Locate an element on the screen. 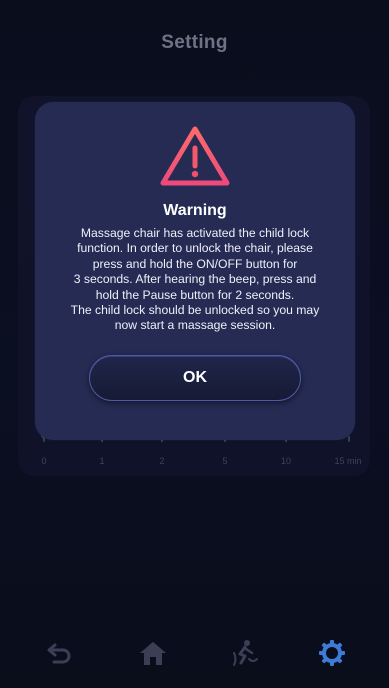  nav-massage-button is located at coordinates (244, 653).